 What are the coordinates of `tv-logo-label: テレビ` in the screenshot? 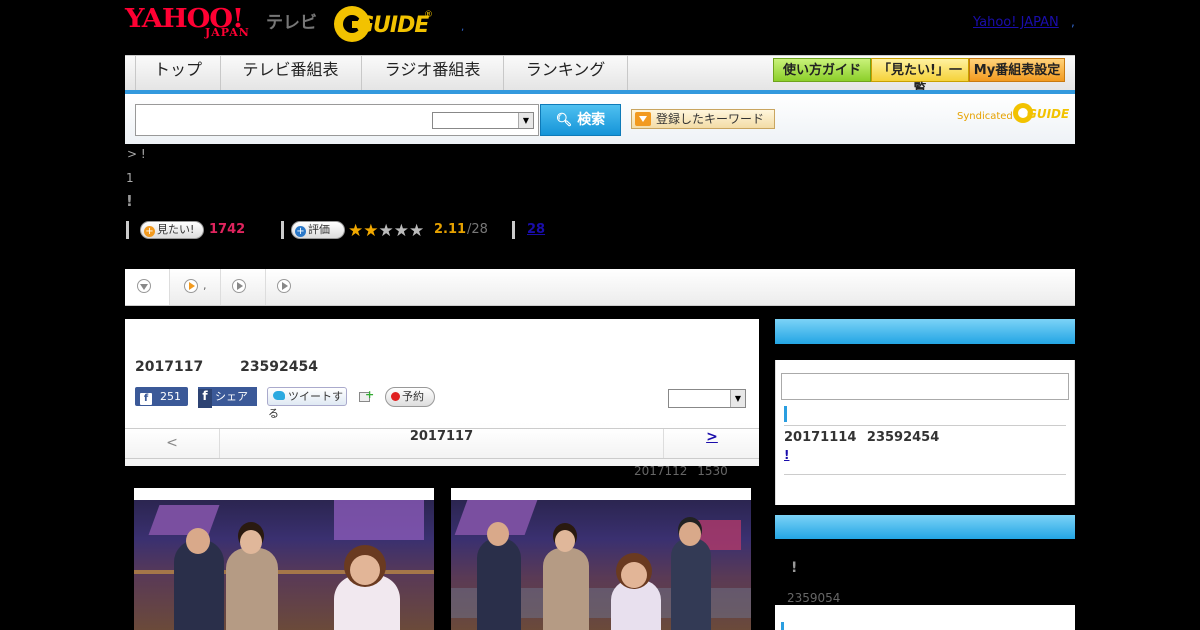 It's located at (291, 20).